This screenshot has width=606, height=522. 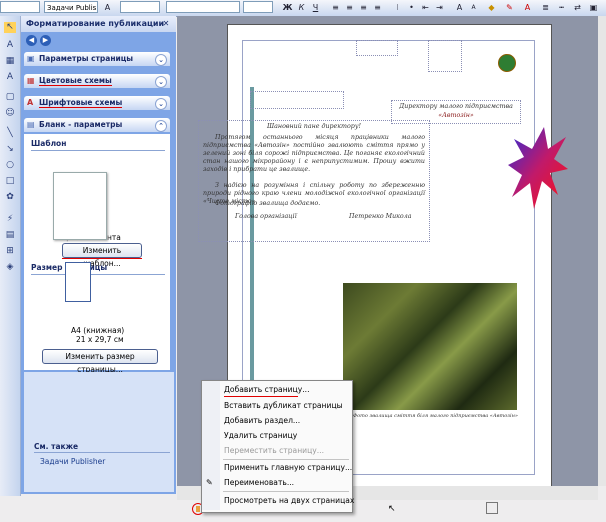 What do you see at coordinates (430, 346) in the screenshot?
I see `landfill-photo` at bounding box center [430, 346].